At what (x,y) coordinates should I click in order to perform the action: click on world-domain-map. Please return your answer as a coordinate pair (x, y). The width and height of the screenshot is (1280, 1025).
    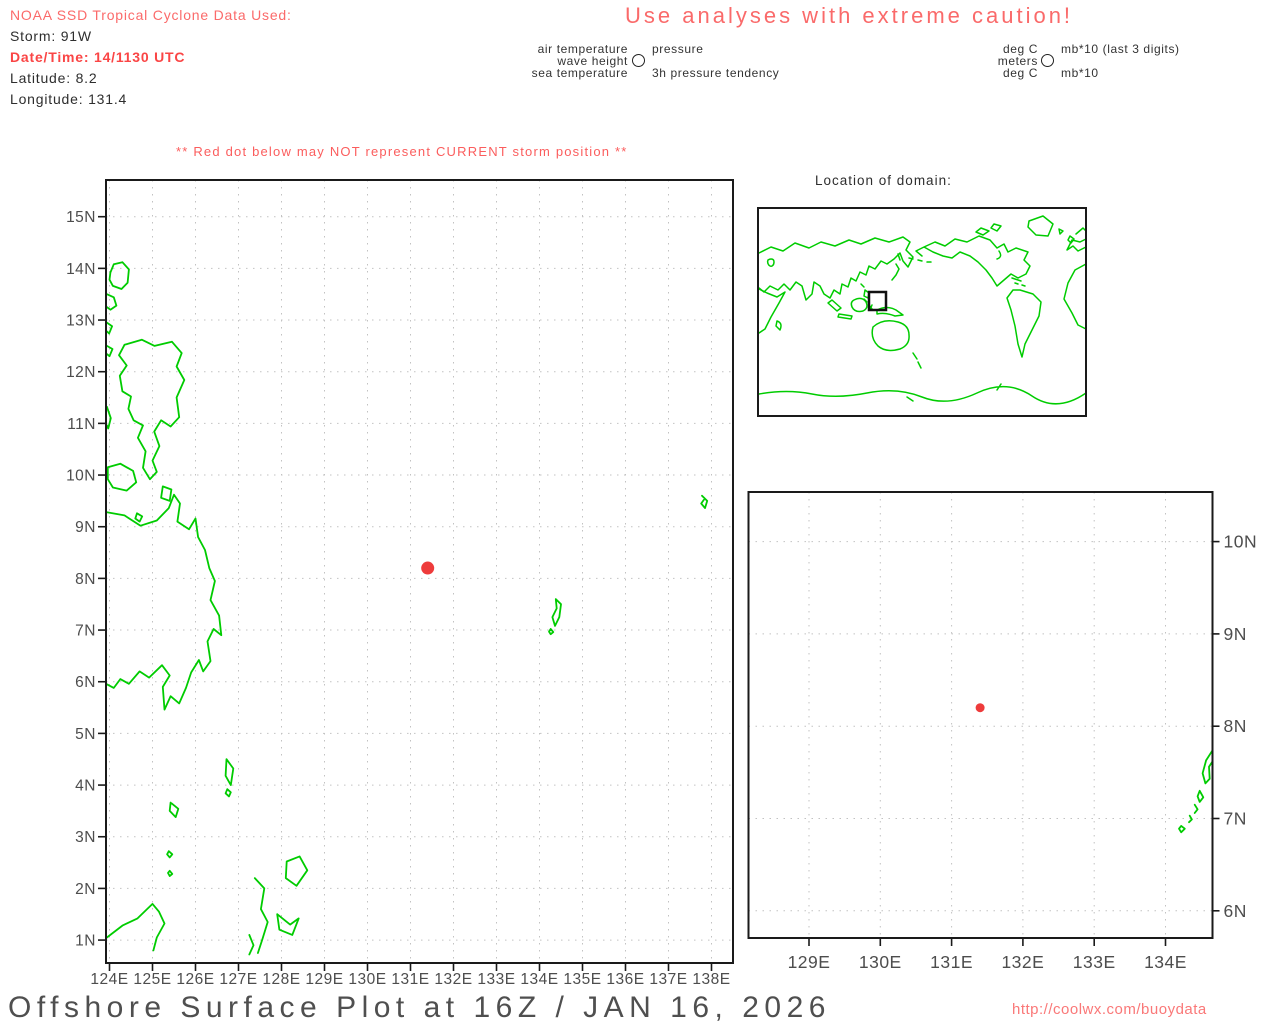
    Looking at the image, I should click on (922, 312).